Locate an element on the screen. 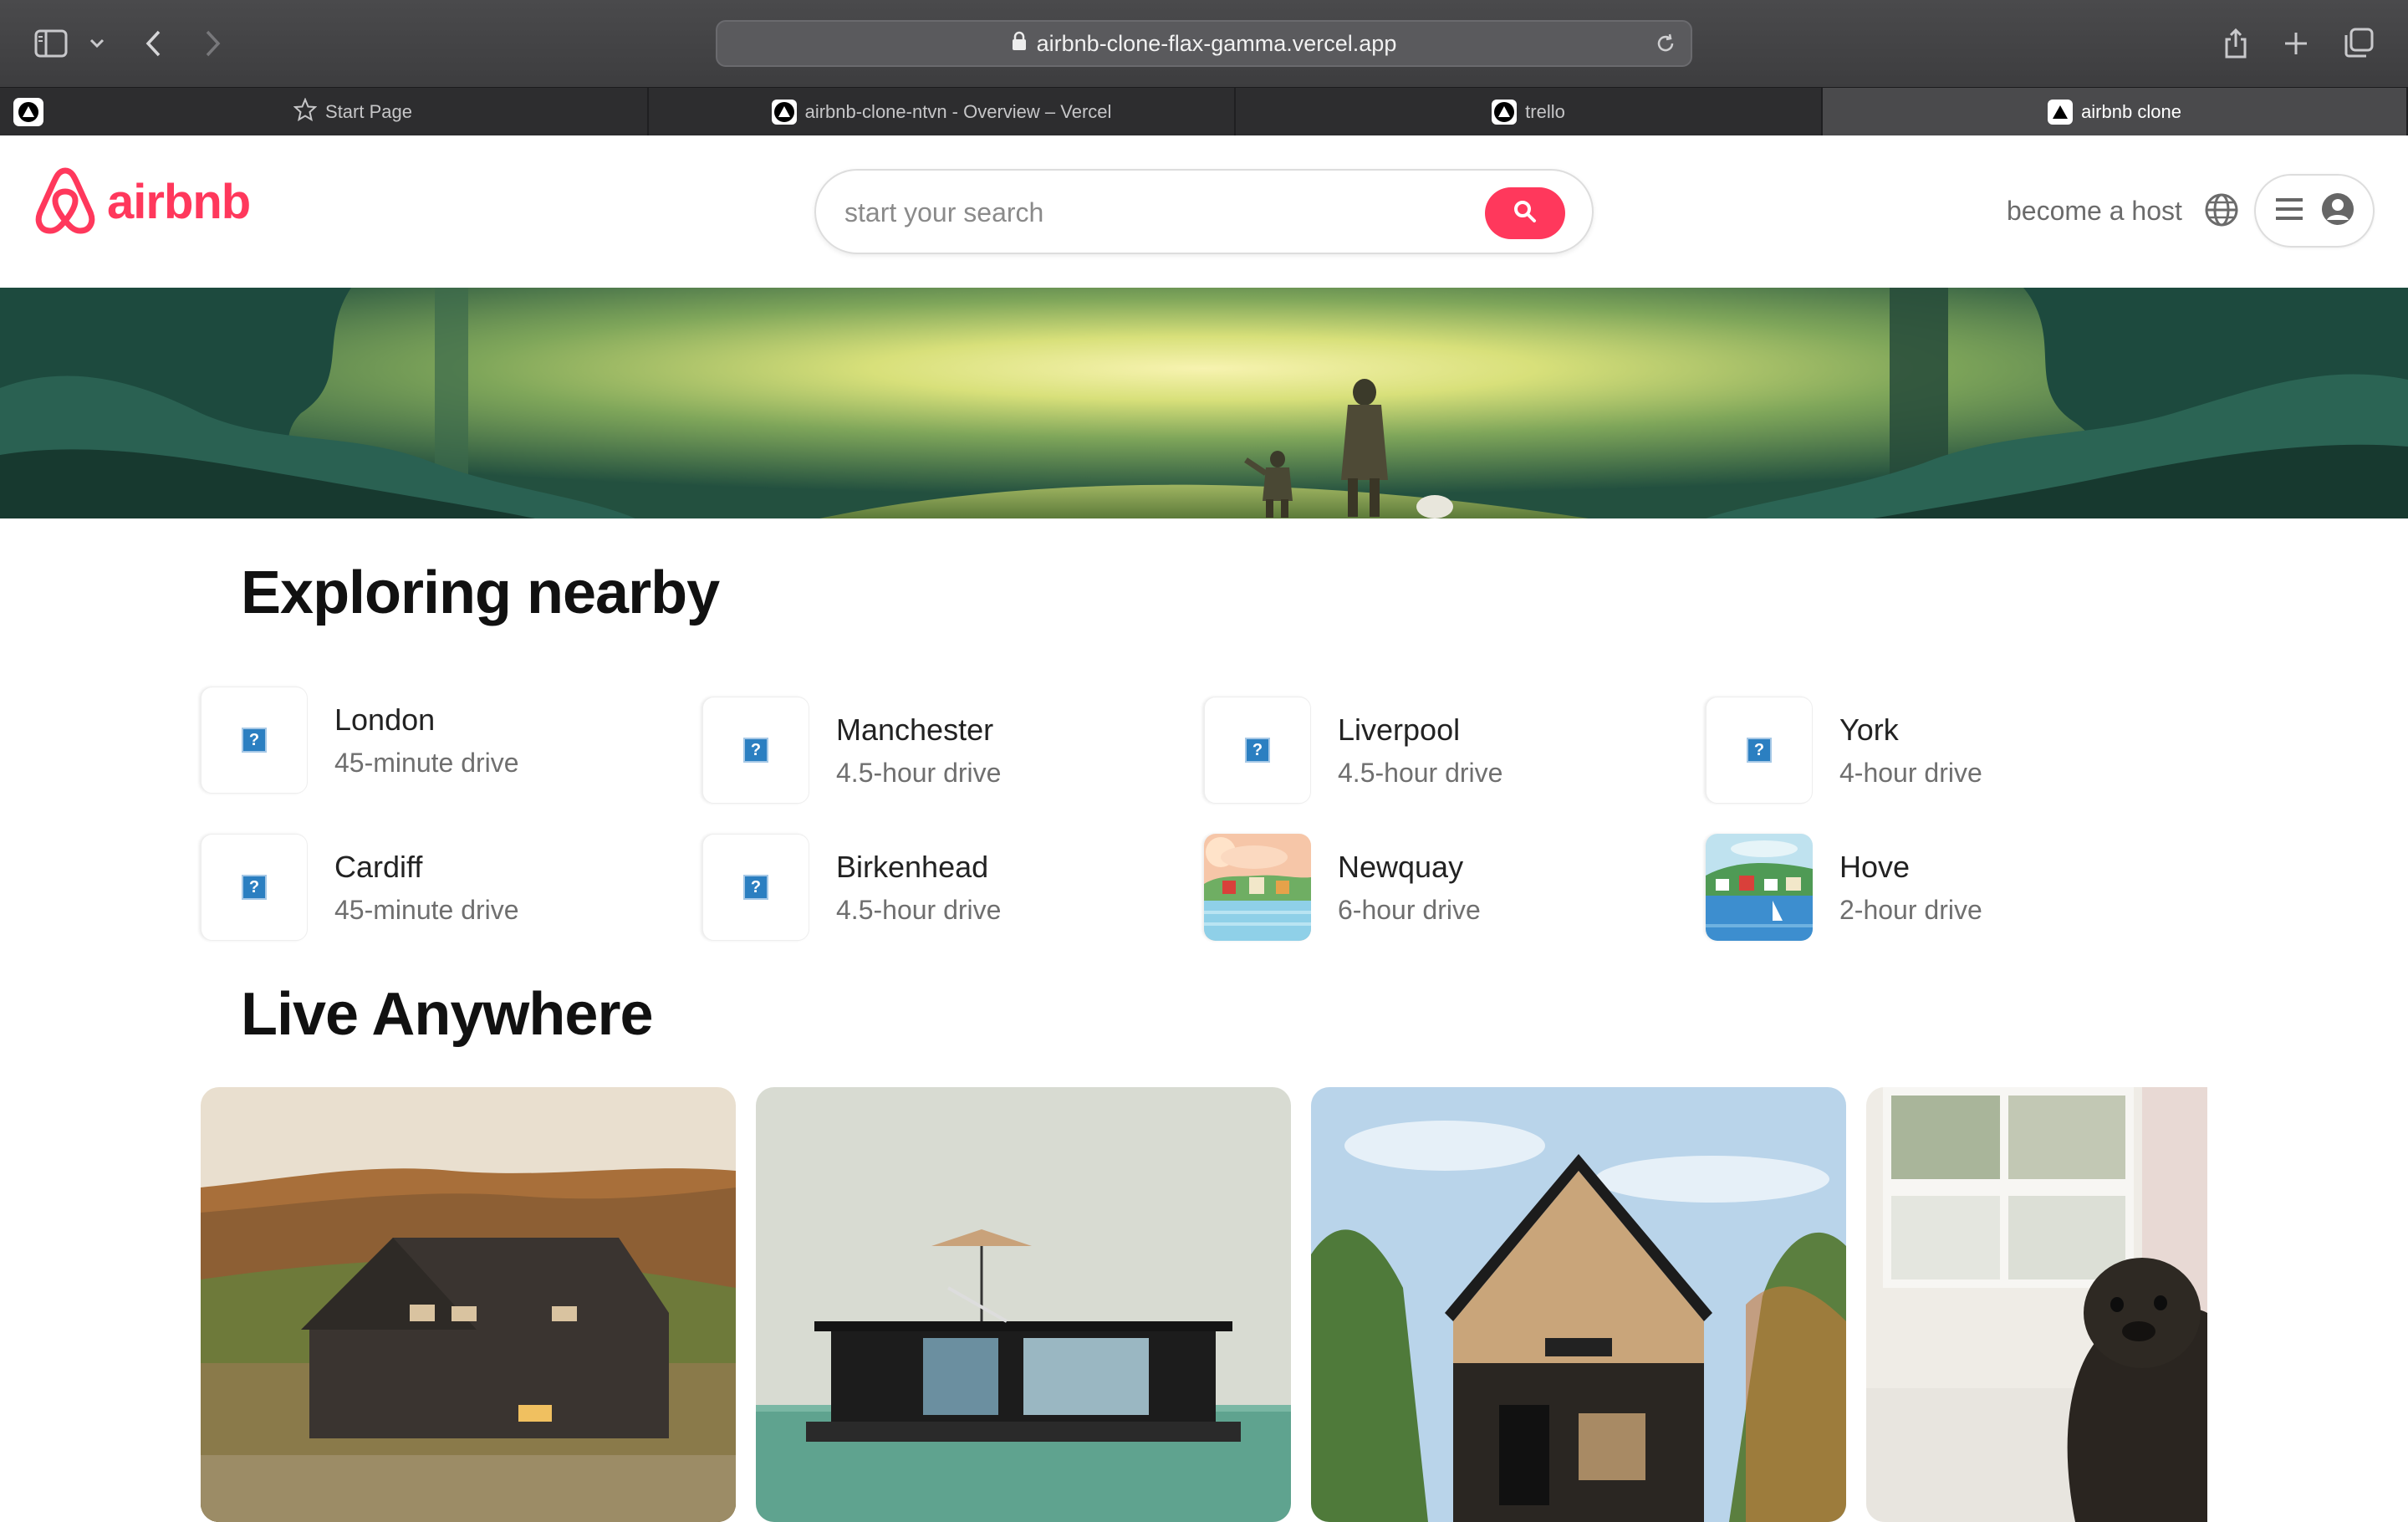 The height and width of the screenshot is (1522, 2408). nearby-item-liverpool: ? Liverpool 4.5-hour drive is located at coordinates (1446, 750).